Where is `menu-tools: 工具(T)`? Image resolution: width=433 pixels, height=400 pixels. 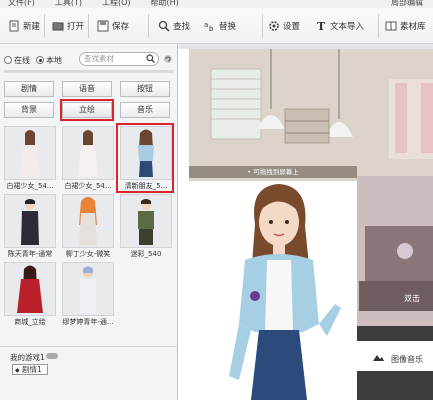
menu-tools: 工具(T) is located at coordinates (68, 4).